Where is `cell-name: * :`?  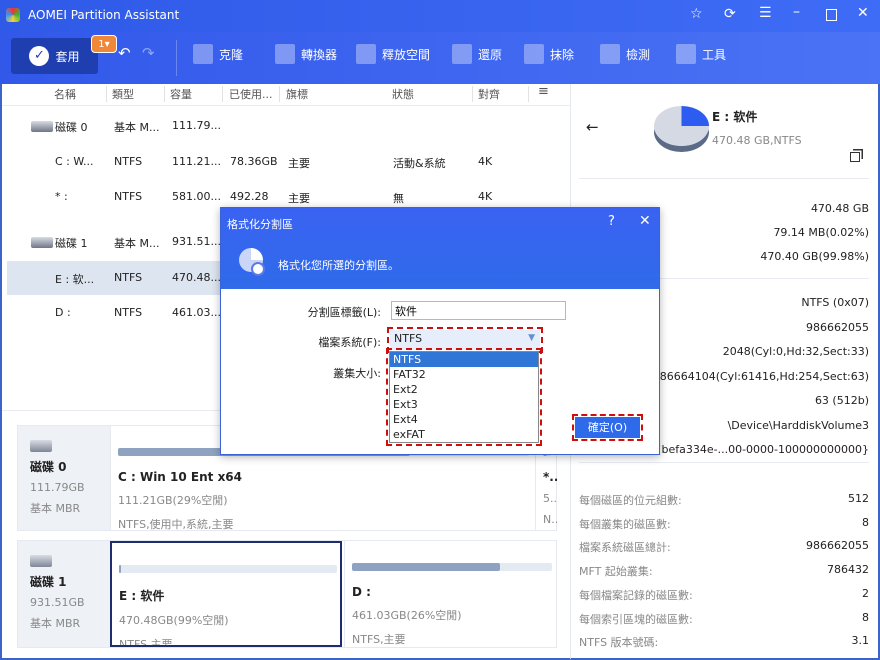
cell-name: * : is located at coordinates (61, 196).